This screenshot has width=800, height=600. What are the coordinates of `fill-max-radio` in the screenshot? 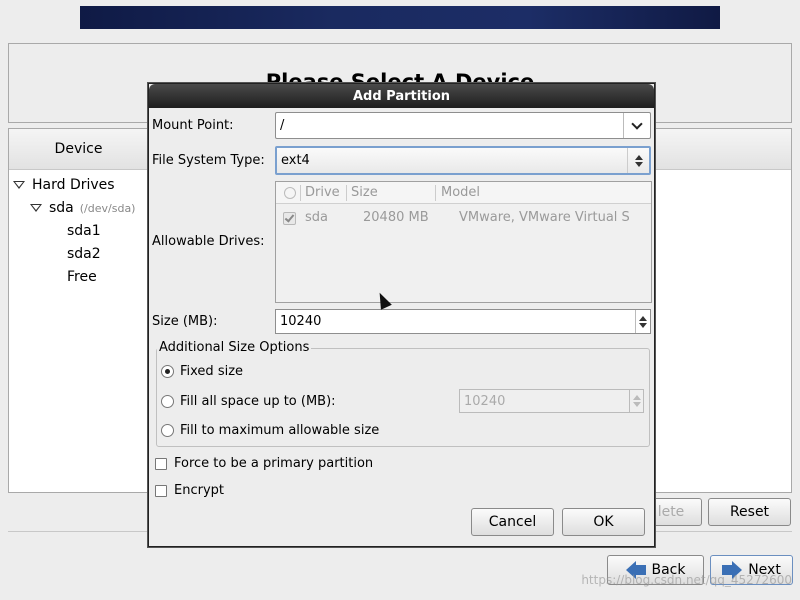 It's located at (167, 430).